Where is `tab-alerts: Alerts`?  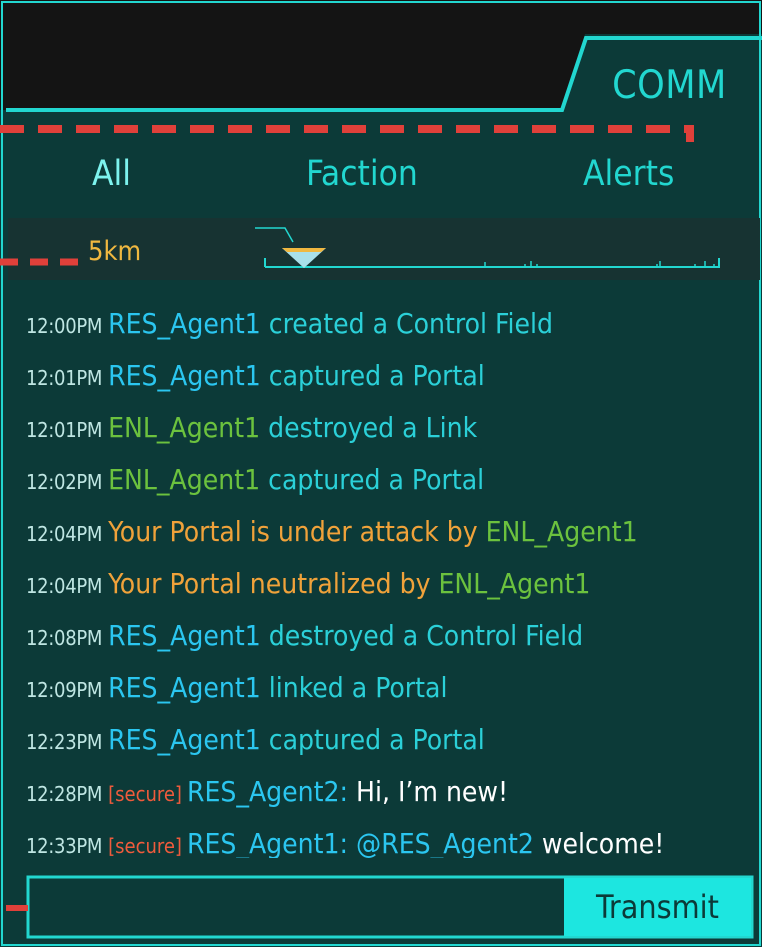
tab-alerts: Alerts is located at coordinates (628, 174).